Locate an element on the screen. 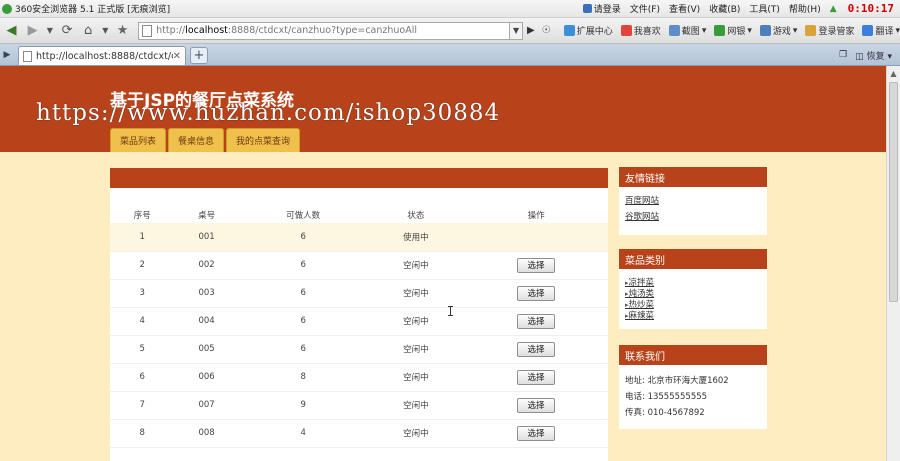 This screenshot has height=461, width=900. window-tile-icon: ❐ is located at coordinates (843, 55).